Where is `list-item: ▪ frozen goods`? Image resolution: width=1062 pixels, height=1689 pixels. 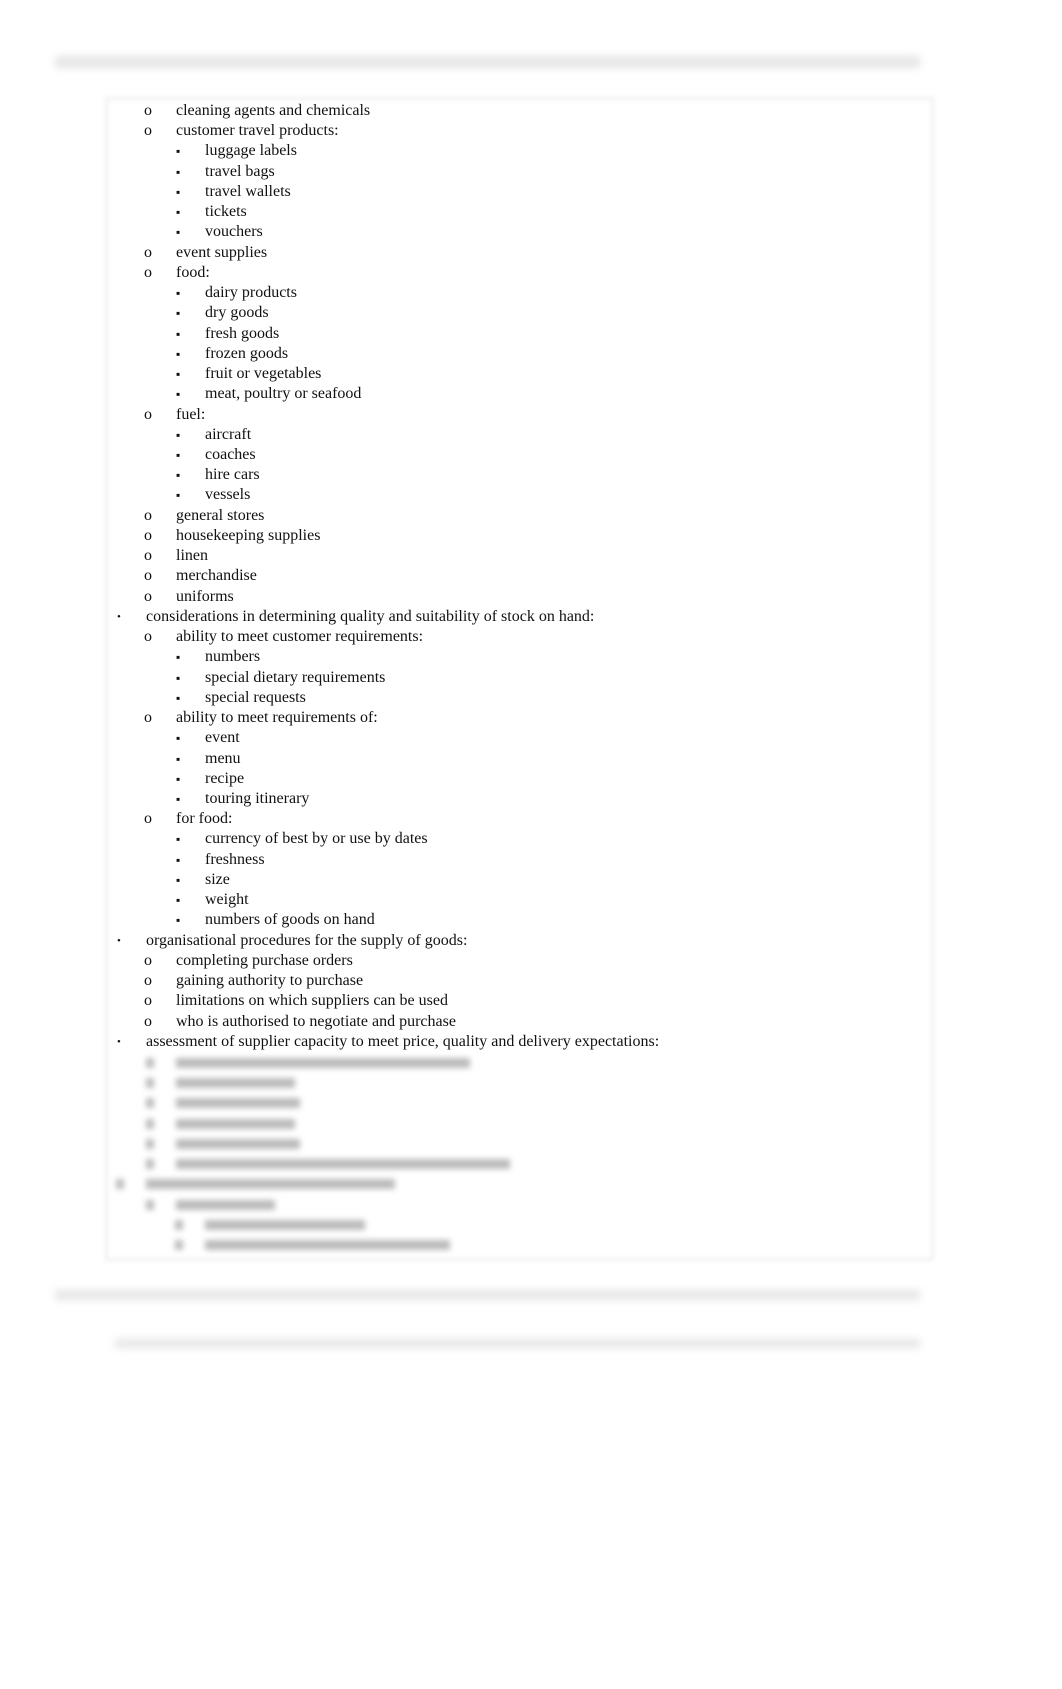
list-item: ▪ frozen goods is located at coordinates (531, 354).